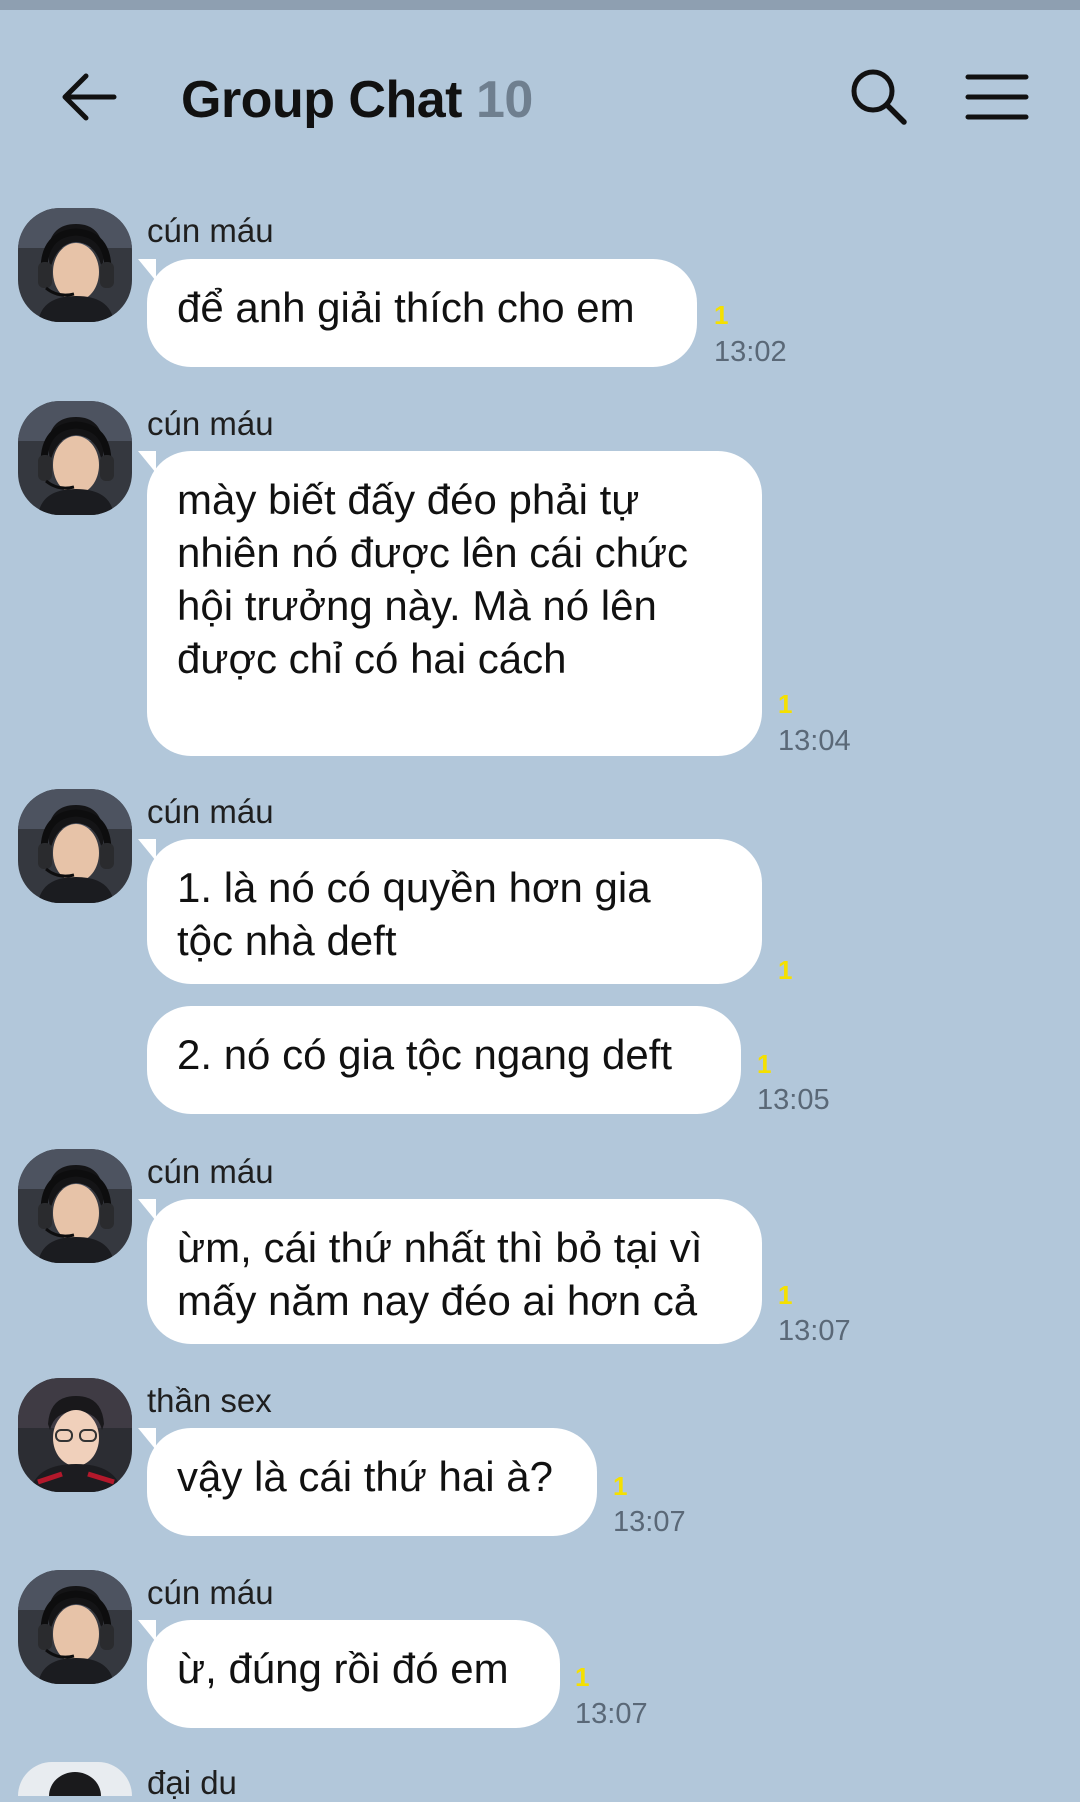  I want to click on message-bubble: ừ, đúng rồi đó em, so click(349, 1674).